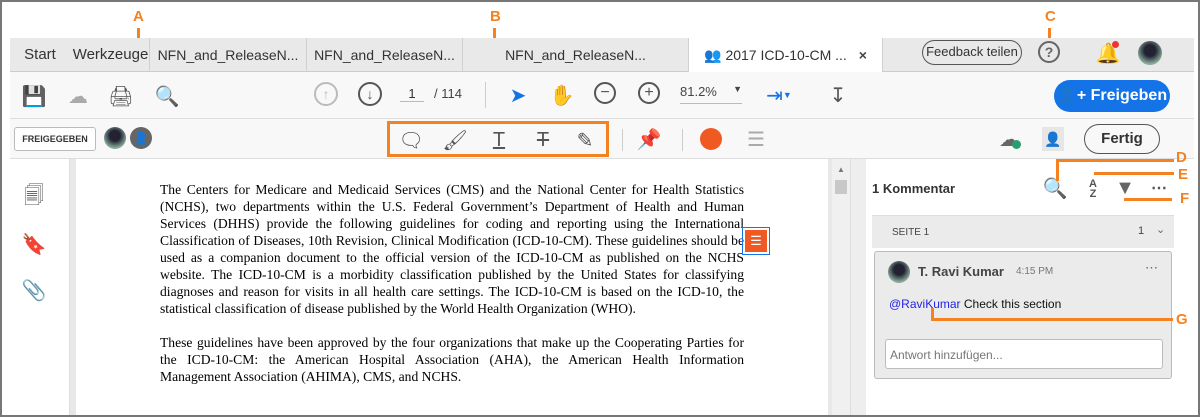 The height and width of the screenshot is (417, 1200). I want to click on tab-active-document: 👥 2017 ICD-10-CM ... ×, so click(786, 55).